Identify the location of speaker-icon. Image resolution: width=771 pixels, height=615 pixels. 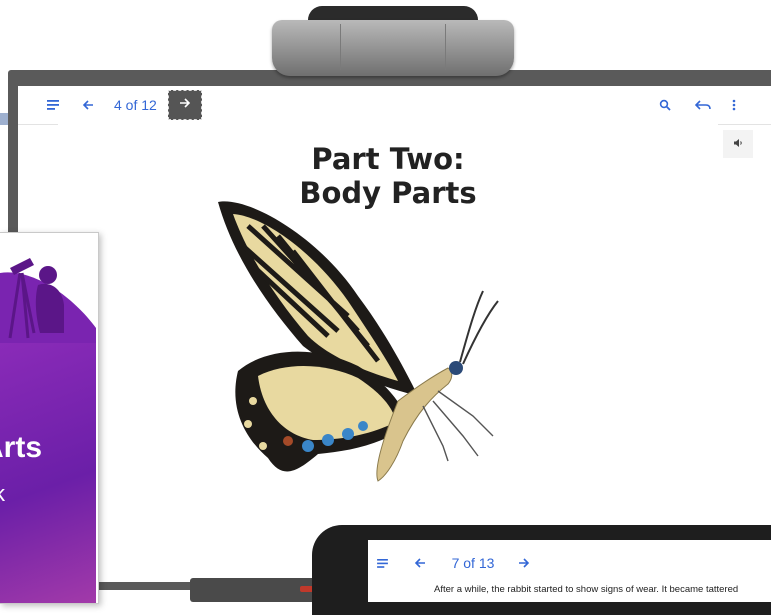
(738, 144).